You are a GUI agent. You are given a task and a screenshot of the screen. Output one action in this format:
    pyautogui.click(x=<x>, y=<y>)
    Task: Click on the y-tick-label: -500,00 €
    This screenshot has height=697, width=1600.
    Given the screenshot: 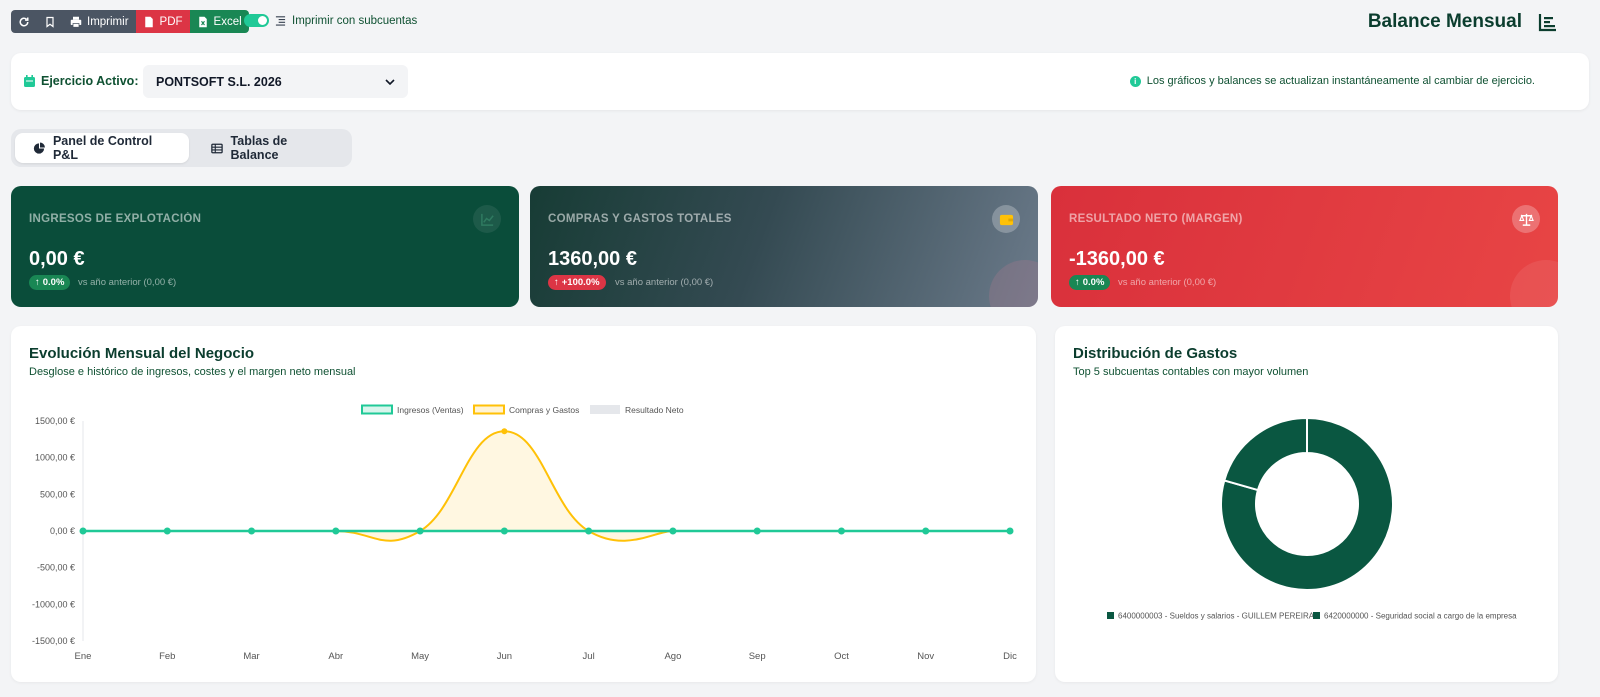 What is the action you would take?
    pyautogui.click(x=56, y=568)
    